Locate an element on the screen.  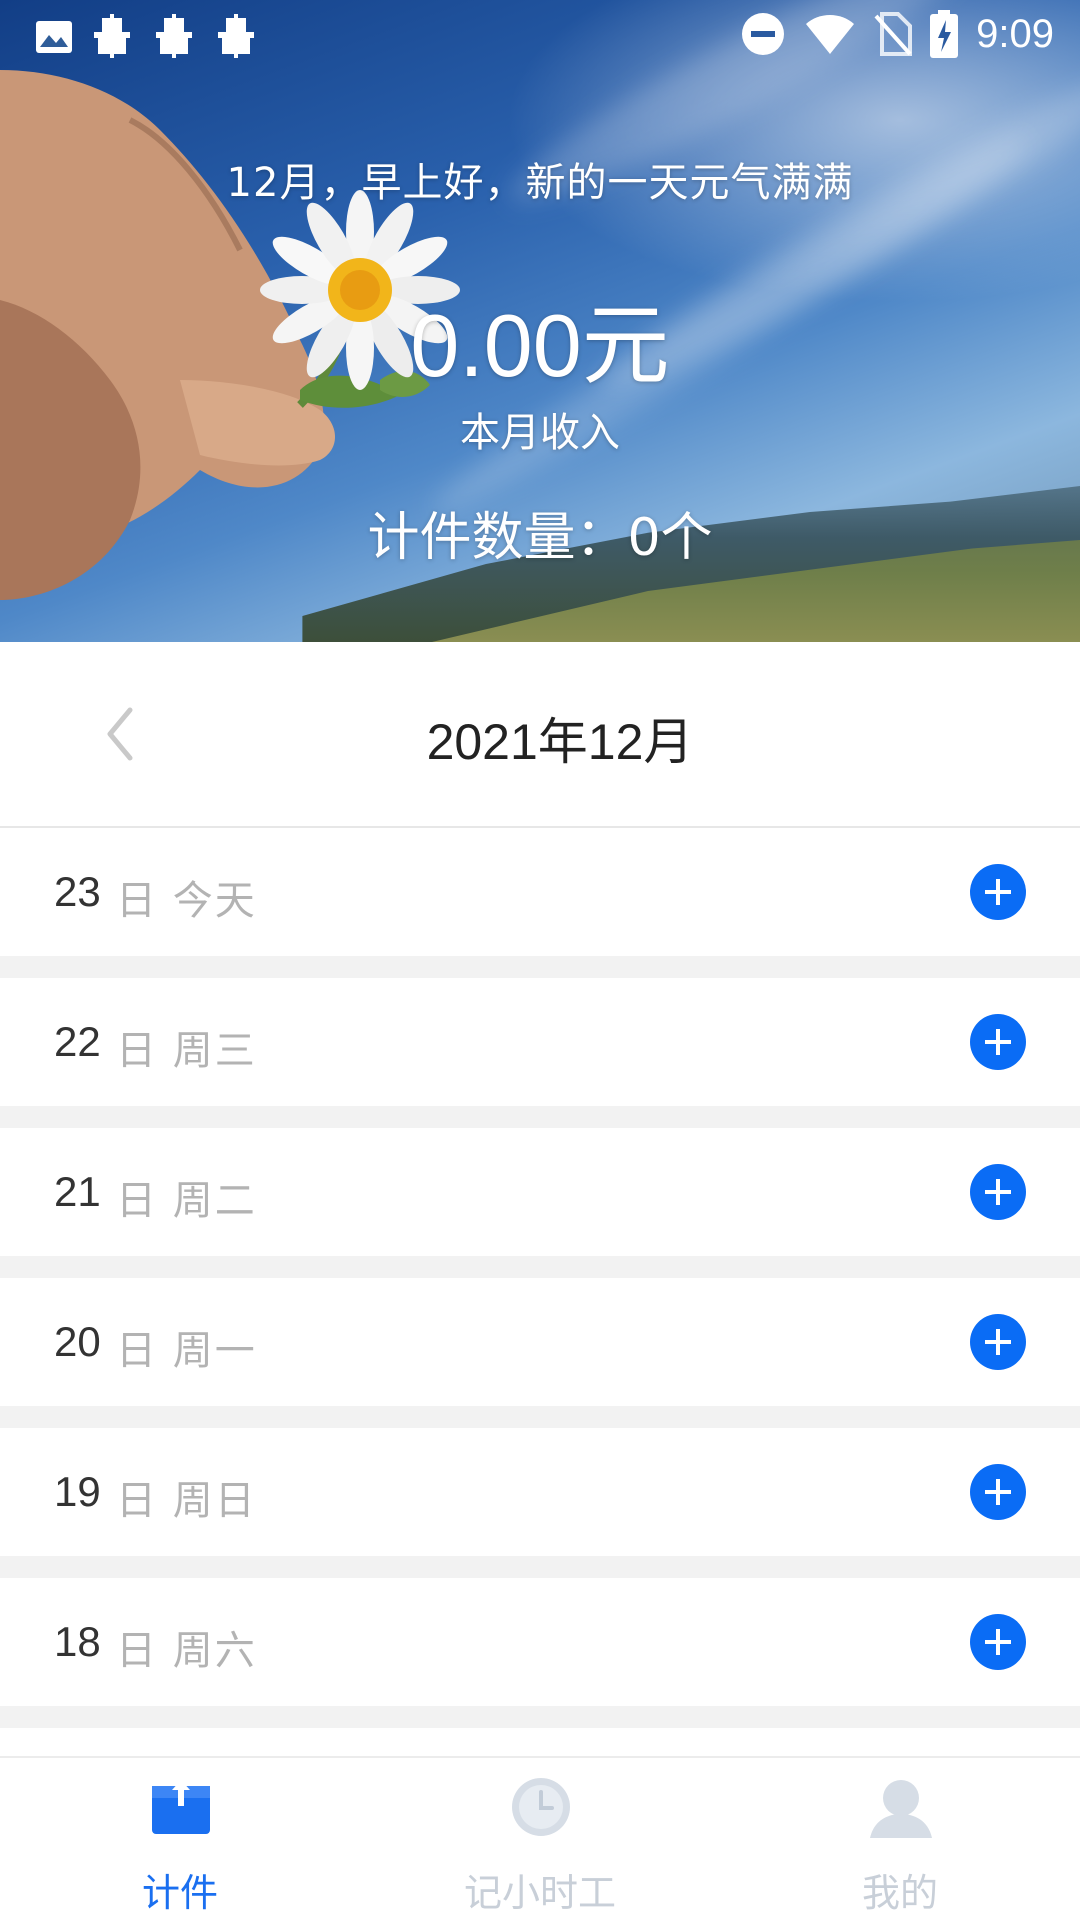
battery-charging-icon is located at coordinates (944, 34).